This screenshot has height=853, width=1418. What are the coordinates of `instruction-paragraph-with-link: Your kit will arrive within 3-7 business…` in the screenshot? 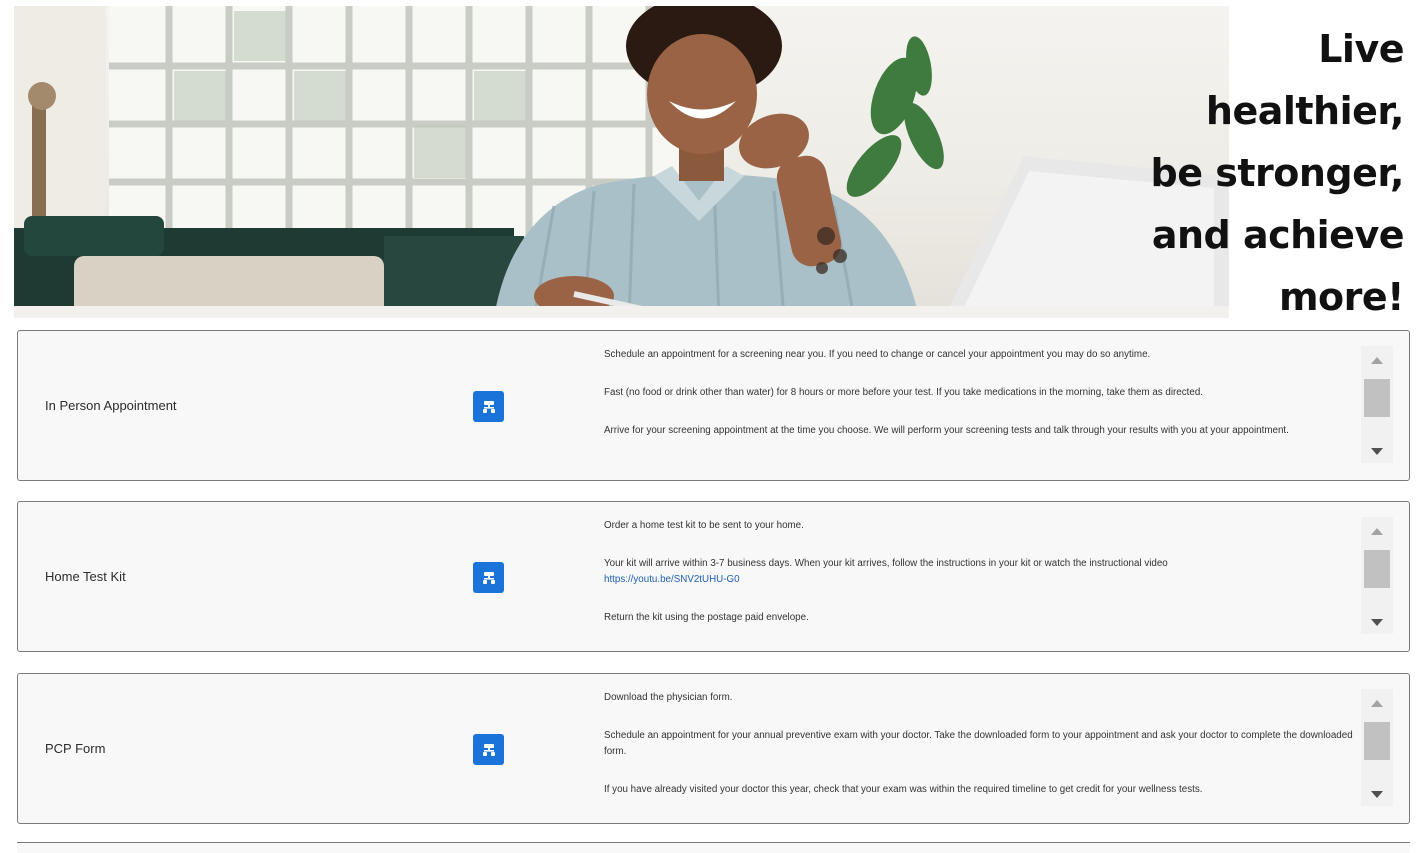 It's located at (984, 572).